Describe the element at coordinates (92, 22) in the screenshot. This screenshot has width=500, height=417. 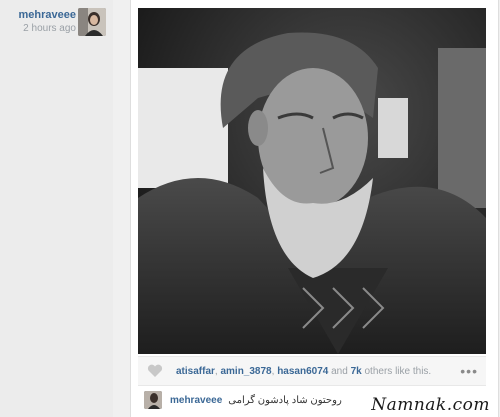
I see `author-avatar` at that location.